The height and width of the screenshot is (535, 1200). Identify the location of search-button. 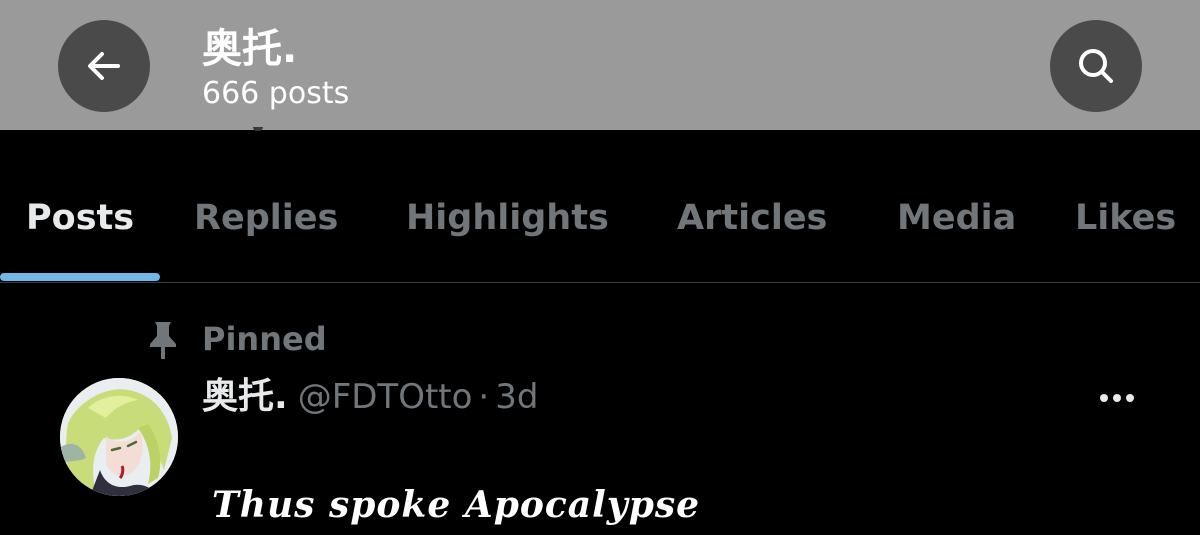
(1096, 66).